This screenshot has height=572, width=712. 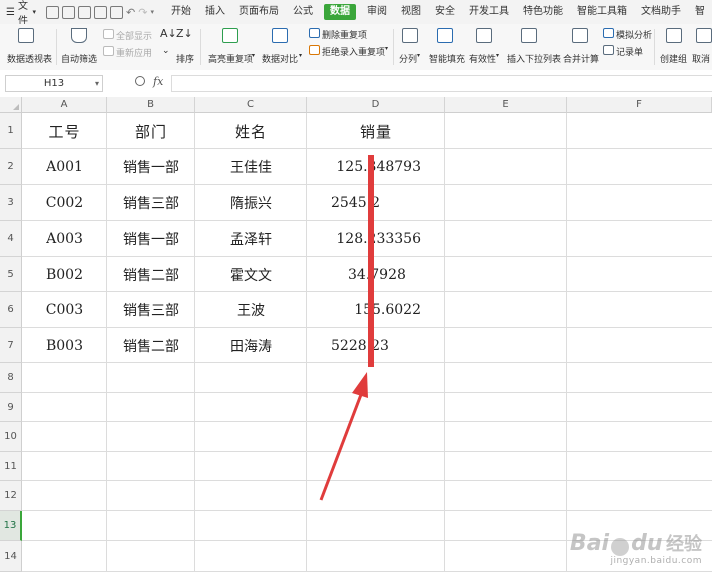 I want to click on watermark: Bai du 经验 jingyan.baidu.com, so click(x=636, y=548).